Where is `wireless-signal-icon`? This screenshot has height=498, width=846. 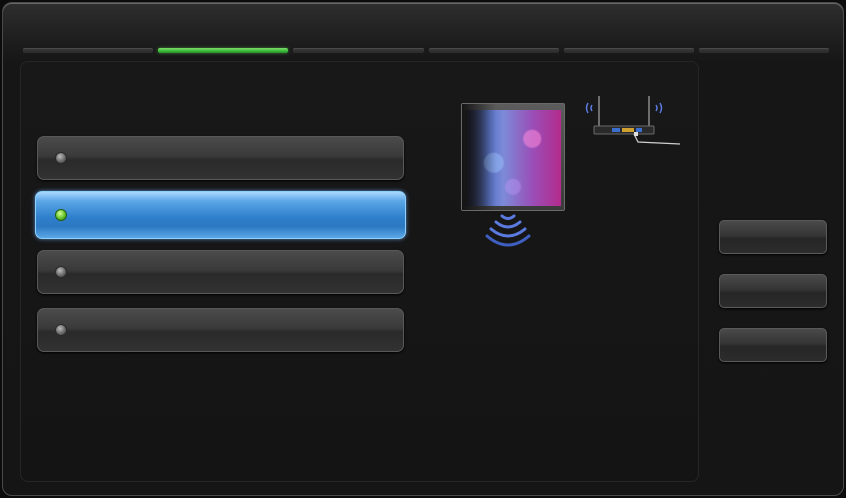 wireless-signal-icon is located at coordinates (508, 230).